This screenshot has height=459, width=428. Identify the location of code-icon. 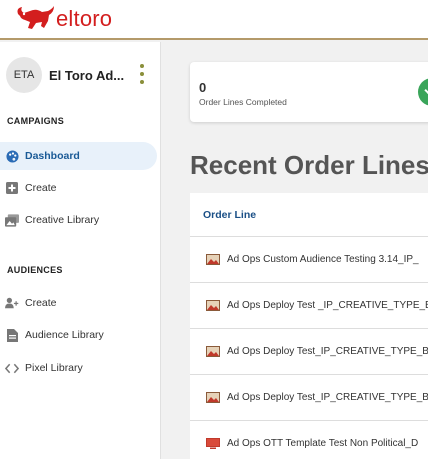
(12, 368).